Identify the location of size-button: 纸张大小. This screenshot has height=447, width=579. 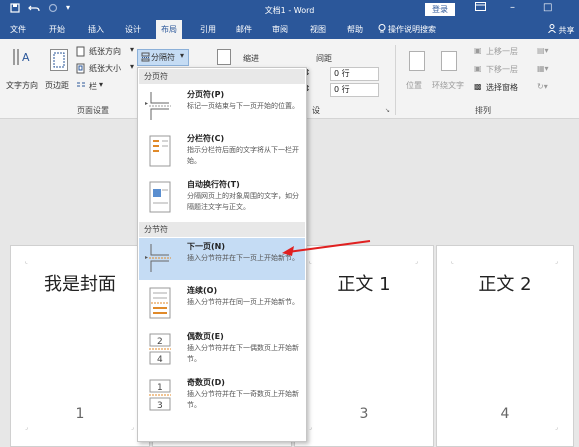
(105, 68).